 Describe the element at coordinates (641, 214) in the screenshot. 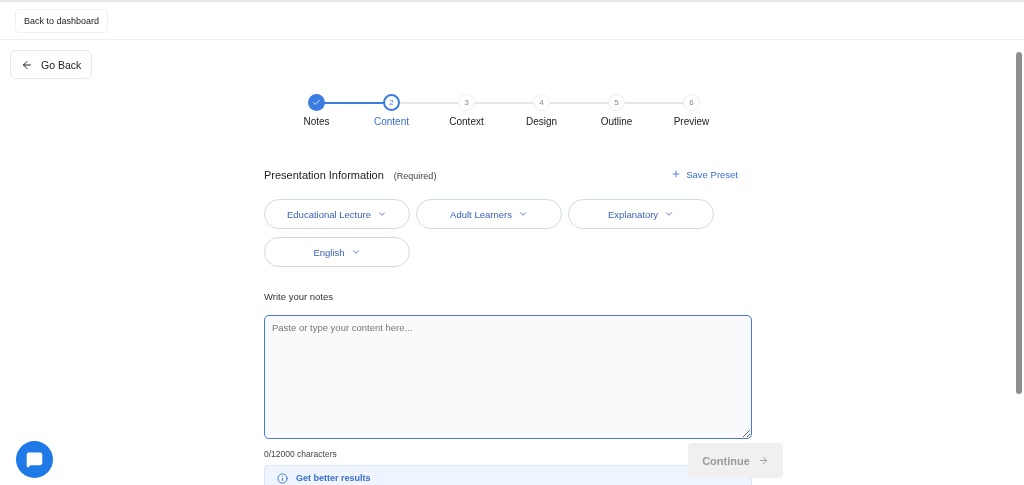

I see `dropdown-chip: Explanatory` at that location.